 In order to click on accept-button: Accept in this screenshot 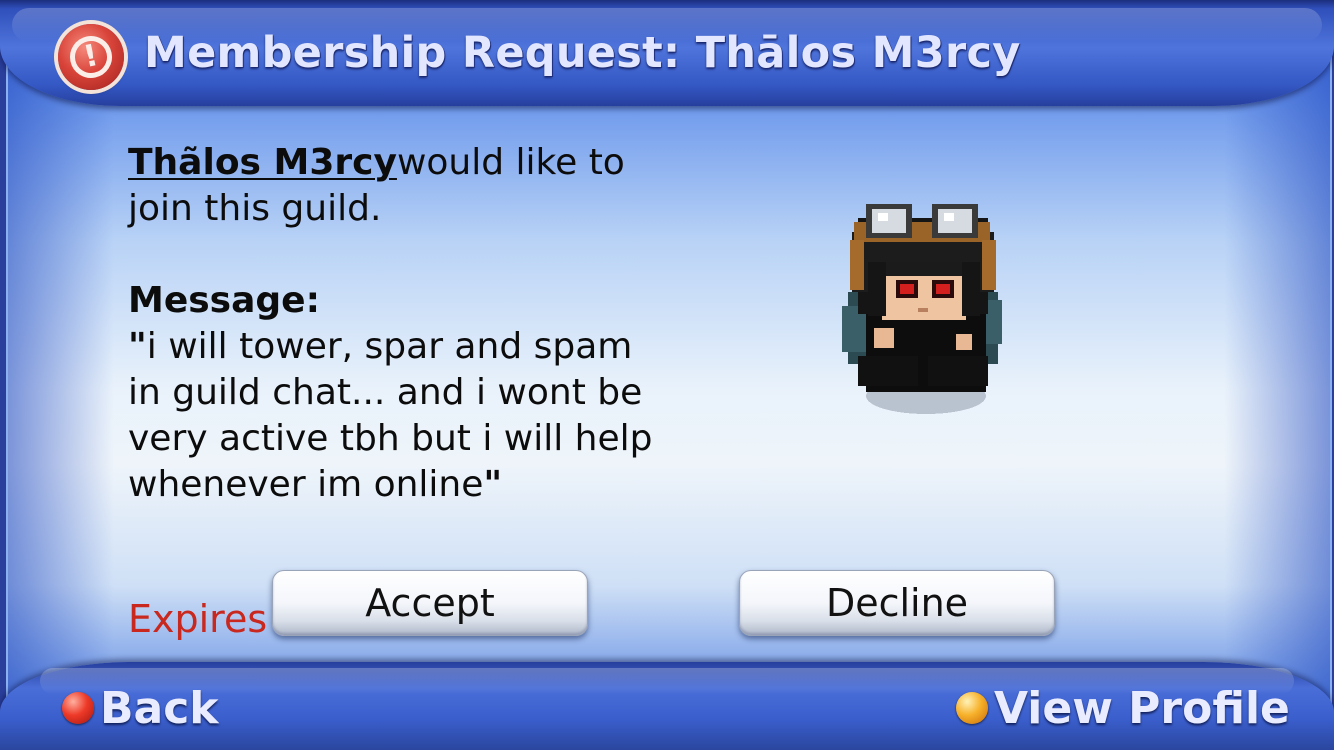, I will do `click(430, 603)`.